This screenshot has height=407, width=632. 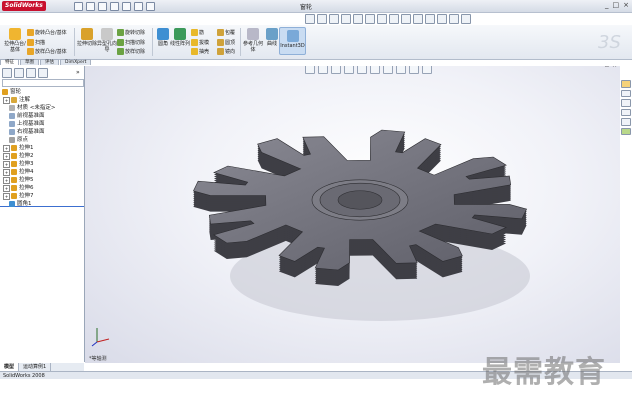 I want to click on tree-item: 右视基准面, so click(x=24, y=132).